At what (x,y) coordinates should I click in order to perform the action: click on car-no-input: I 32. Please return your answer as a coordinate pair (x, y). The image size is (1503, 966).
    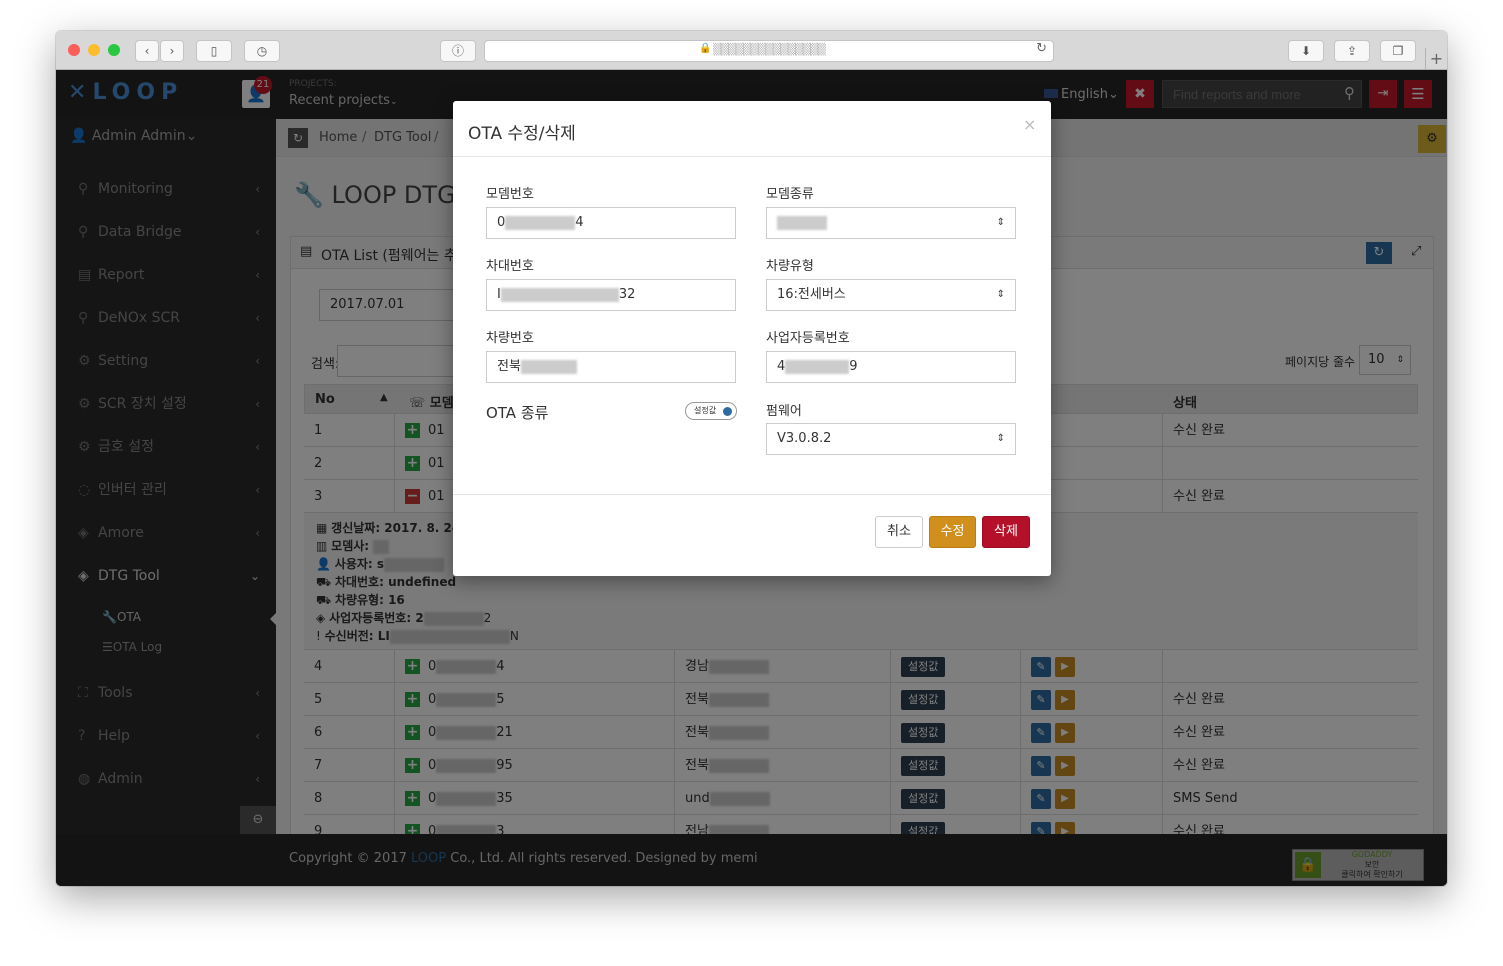
    Looking at the image, I should click on (611, 295).